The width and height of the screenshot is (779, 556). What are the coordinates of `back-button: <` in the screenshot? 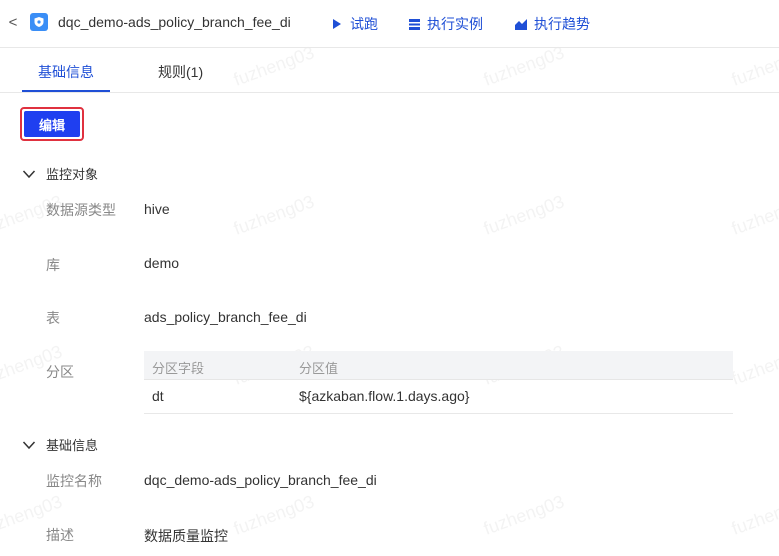 It's located at (13, 23).